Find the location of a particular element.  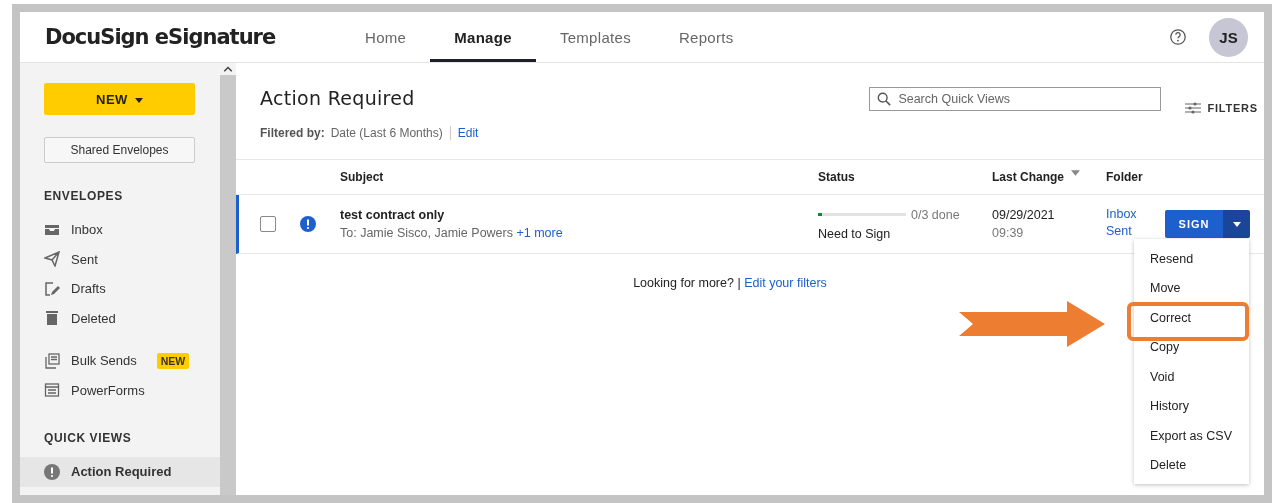

time-text: 09:39 is located at coordinates (1008, 233).